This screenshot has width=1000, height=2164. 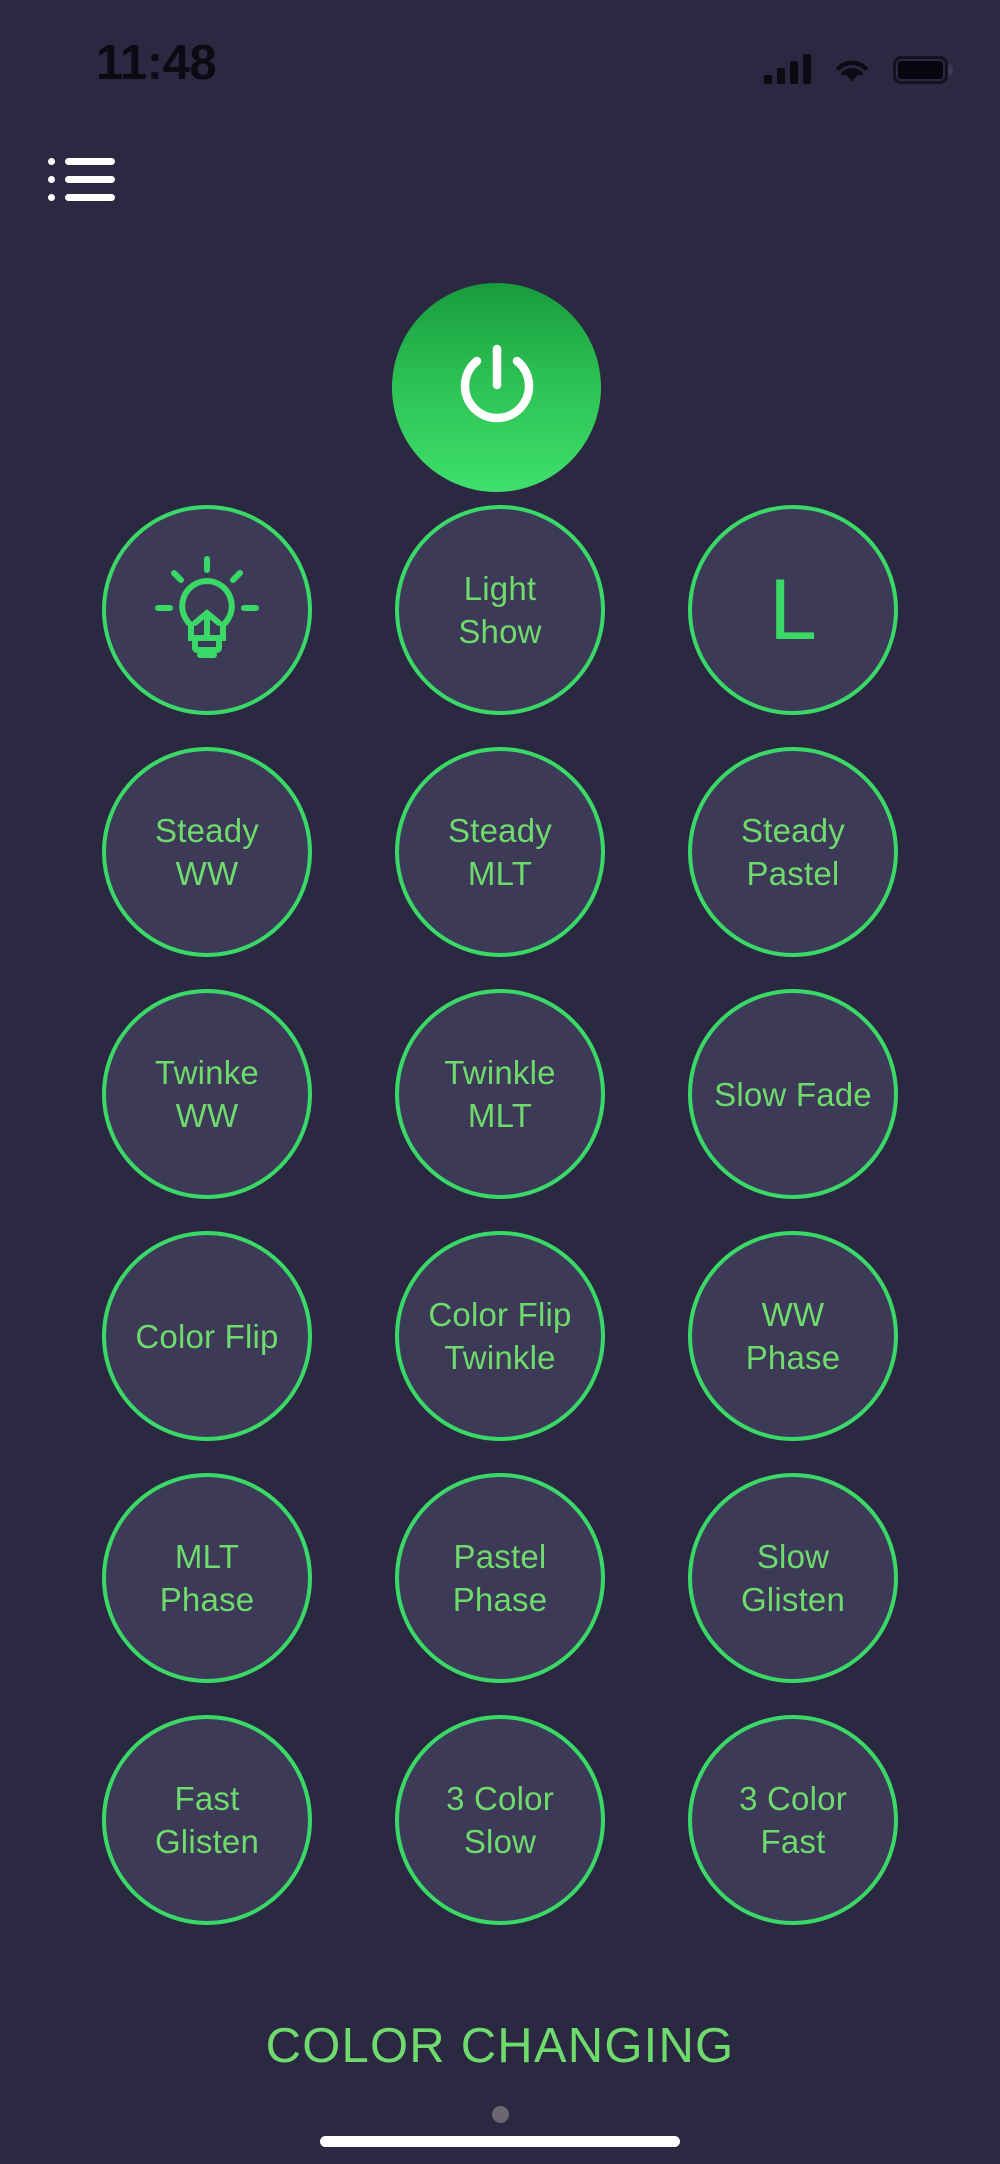 I want to click on mode-row: Steady WW Steady MLT Steady Pastel, so click(x=500, y=852).